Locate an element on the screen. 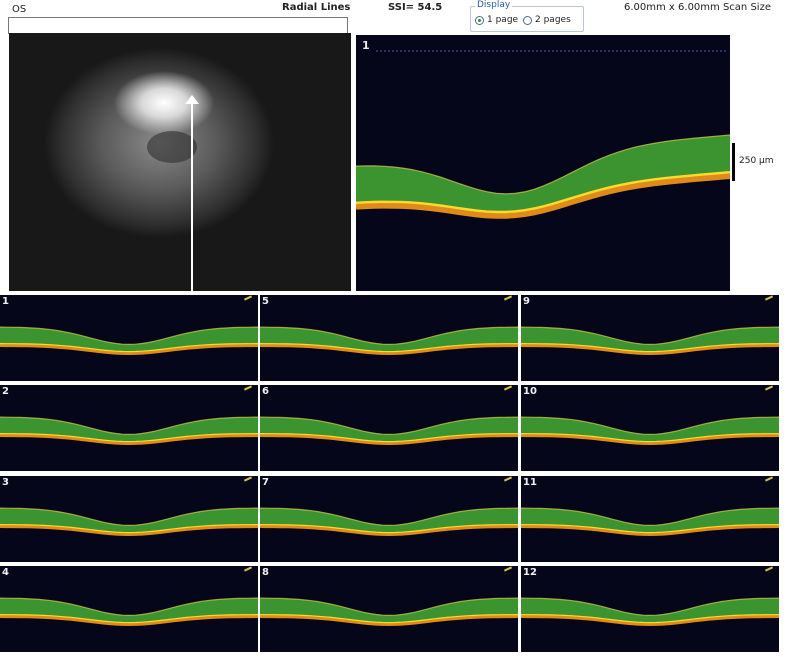 Image resolution: width=800 pixels, height=657 pixels. thumbnail-number: 4 is located at coordinates (5, 572).